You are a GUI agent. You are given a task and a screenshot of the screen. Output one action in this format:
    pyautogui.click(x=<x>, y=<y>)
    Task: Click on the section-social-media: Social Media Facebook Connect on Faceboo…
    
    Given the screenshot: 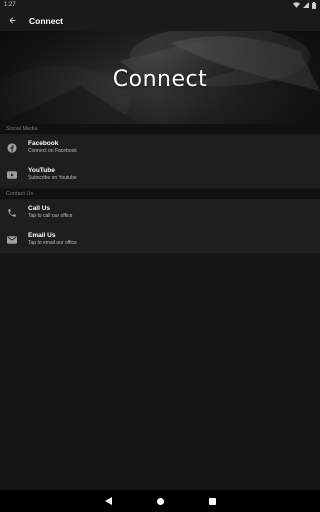 What is the action you would take?
    pyautogui.click(x=160, y=156)
    